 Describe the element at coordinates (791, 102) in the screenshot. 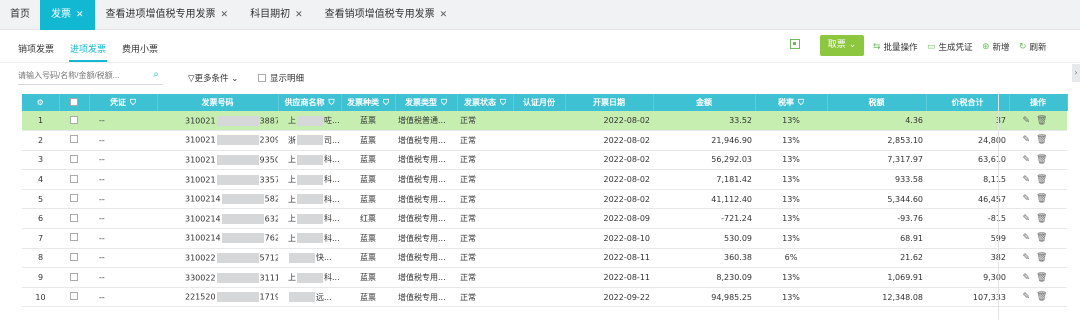

I see `col-rate: 税率 ⛉` at that location.